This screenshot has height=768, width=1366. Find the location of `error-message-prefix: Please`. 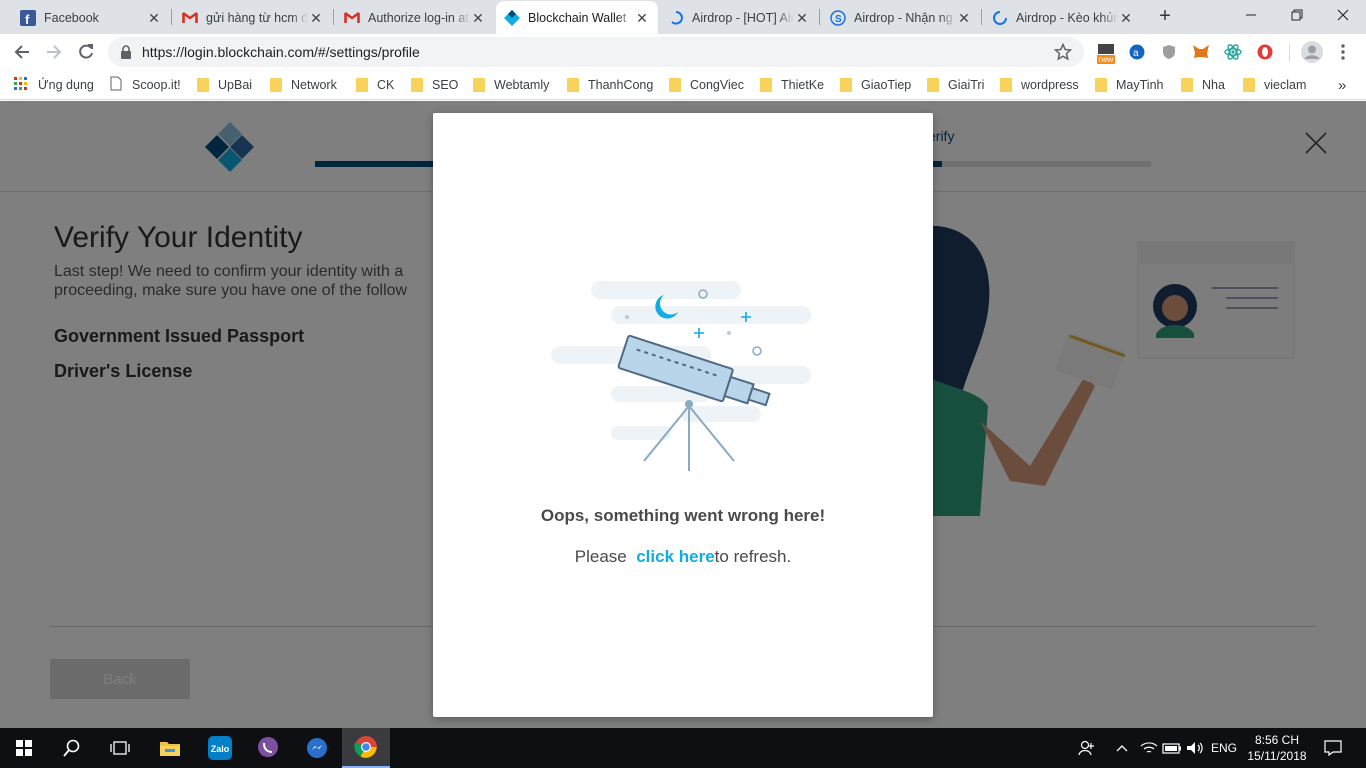

error-message-prefix: Please is located at coordinates (600, 556).